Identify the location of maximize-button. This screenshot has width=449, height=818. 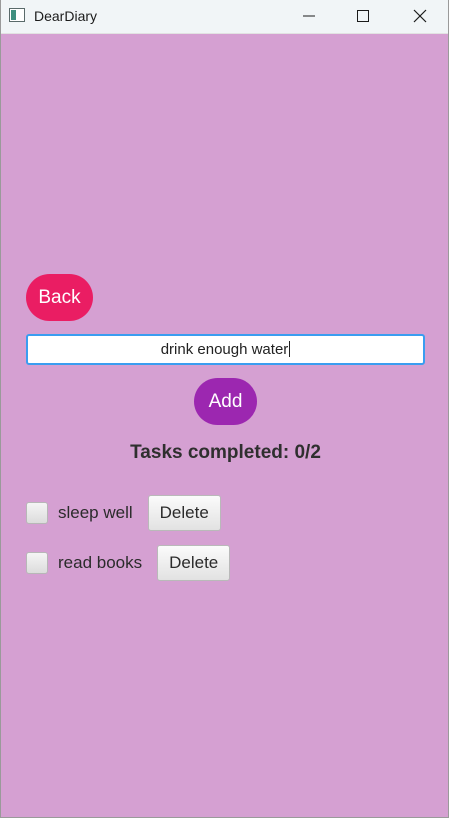
(363, 16).